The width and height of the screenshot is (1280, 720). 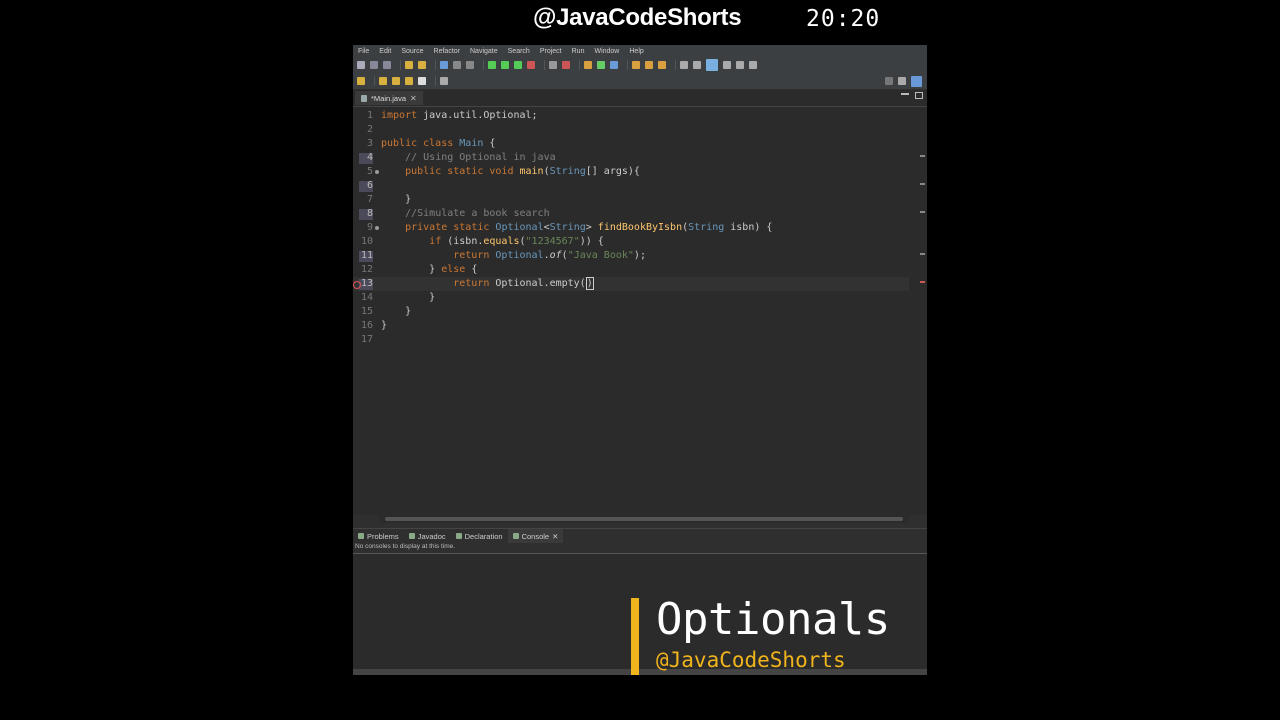 What do you see at coordinates (427, 536) in the screenshot?
I see `tab-javadoc: Javadoc` at bounding box center [427, 536].